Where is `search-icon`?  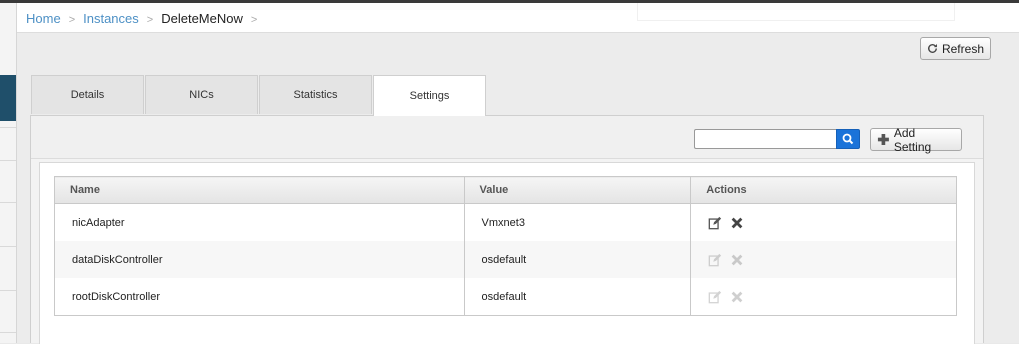
search-icon is located at coordinates (848, 139).